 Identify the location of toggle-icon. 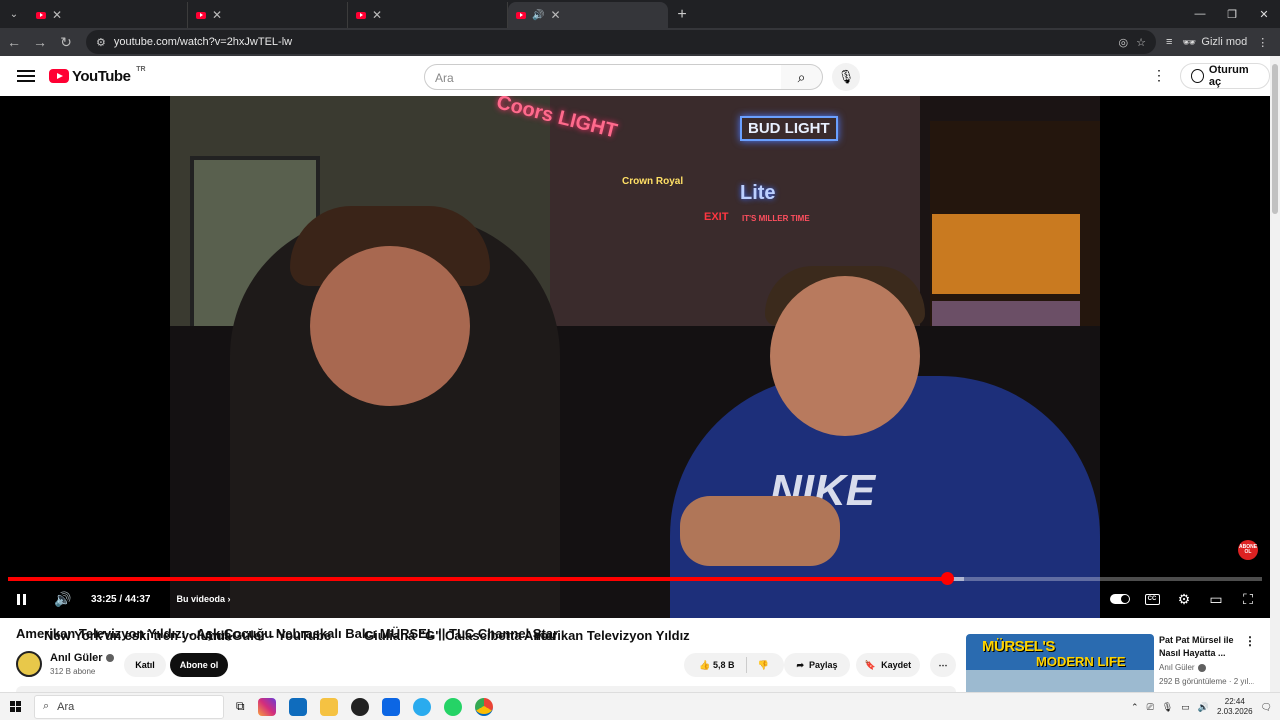
(1120, 599).